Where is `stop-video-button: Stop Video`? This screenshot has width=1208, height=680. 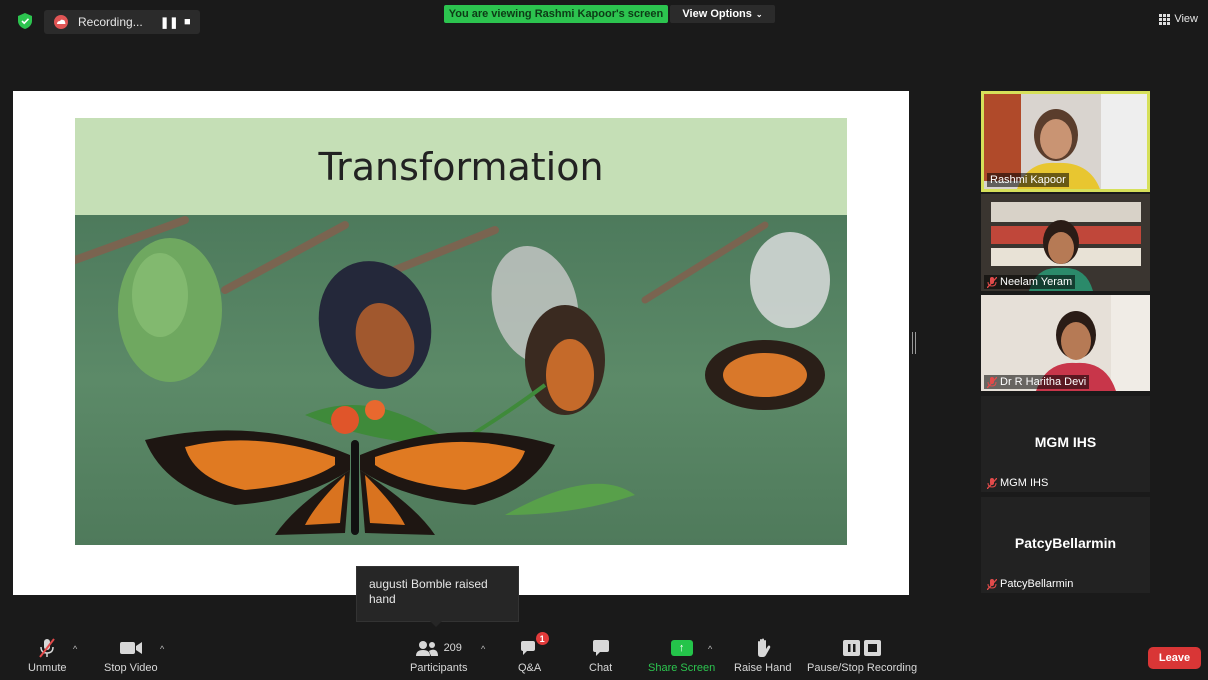 stop-video-button: Stop Video is located at coordinates (131, 655).